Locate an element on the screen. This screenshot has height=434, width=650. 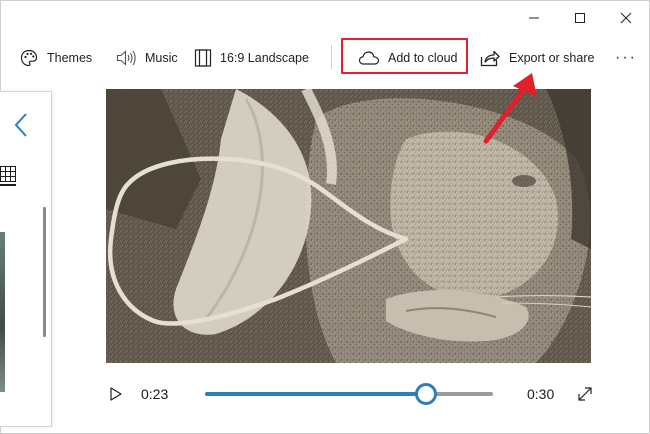
clip-thumbnail is located at coordinates (2, 312).